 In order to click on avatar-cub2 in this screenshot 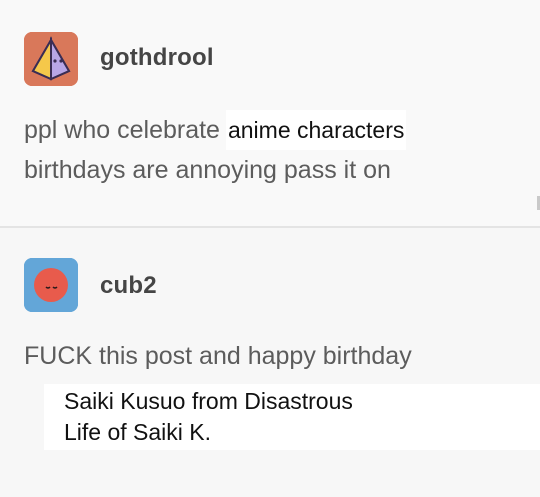, I will do `click(51, 285)`.